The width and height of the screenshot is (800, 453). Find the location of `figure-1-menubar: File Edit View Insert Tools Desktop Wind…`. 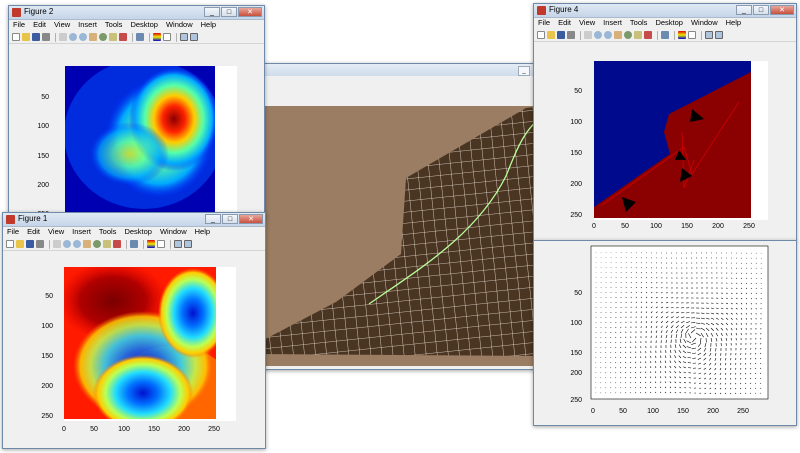

figure-1-menubar: File Edit View Insert Tools Desktop Wind… is located at coordinates (134, 232).